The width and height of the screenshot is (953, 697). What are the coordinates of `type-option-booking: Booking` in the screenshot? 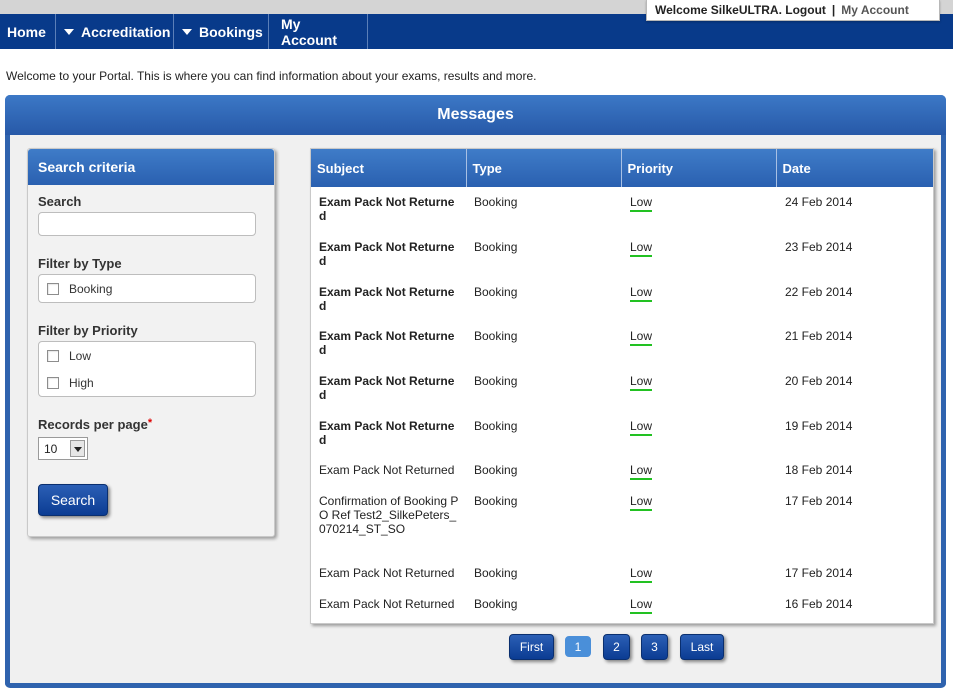 It's located at (147, 288).